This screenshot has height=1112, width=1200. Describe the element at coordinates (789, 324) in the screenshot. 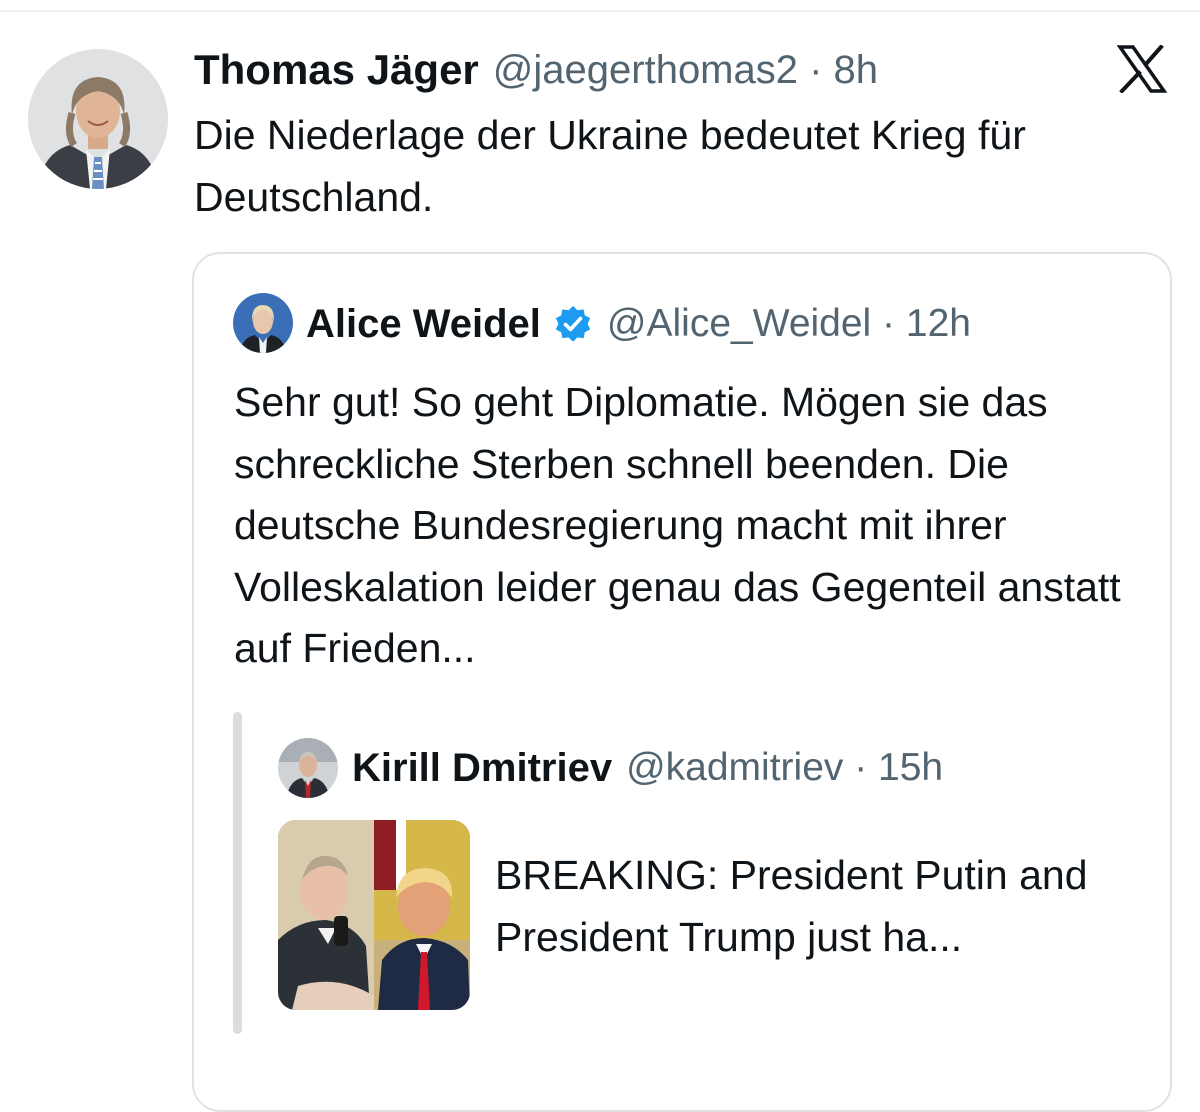

I see `quoted-author-handle-time: @Alice_Weidel · 12h` at that location.